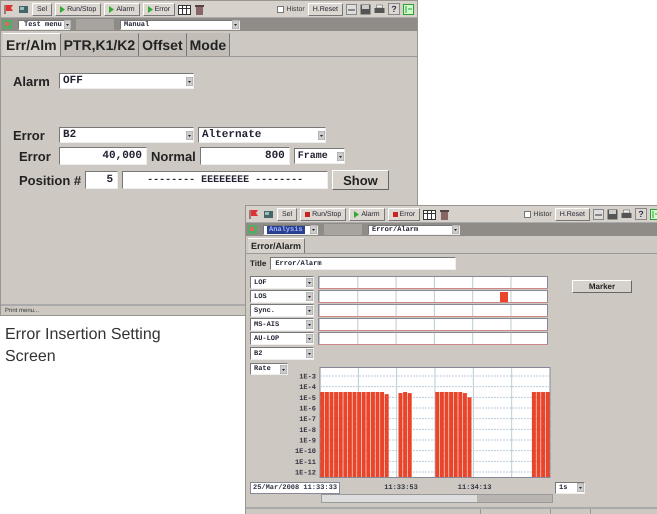 The height and width of the screenshot is (514, 657). What do you see at coordinates (360, 180) in the screenshot?
I see `show-button: Show` at bounding box center [360, 180].